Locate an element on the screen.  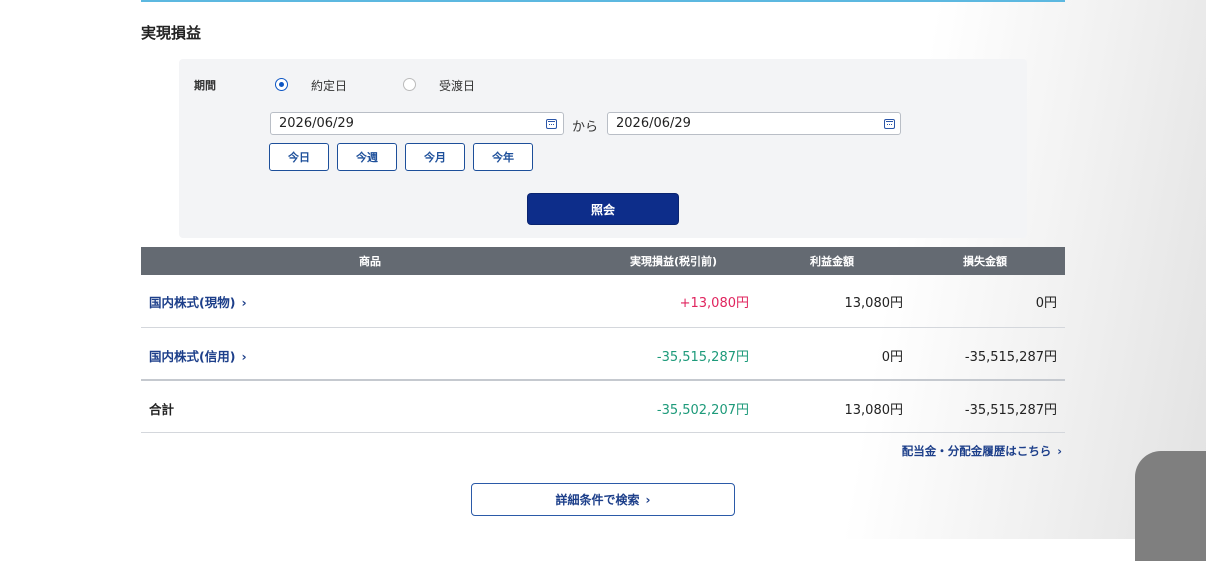
detail-search-label: 詳細条件で検索 is located at coordinates (597, 500).